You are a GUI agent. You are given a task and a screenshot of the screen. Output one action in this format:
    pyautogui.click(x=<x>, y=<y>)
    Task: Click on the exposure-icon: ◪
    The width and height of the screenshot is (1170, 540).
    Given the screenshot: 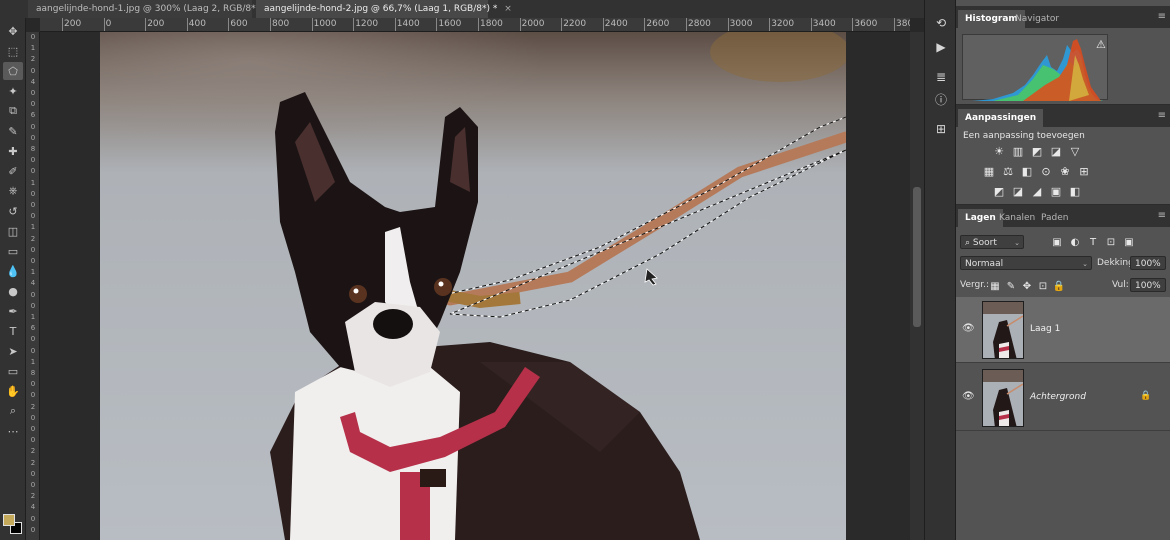 What is the action you would take?
    pyautogui.click(x=1056, y=151)
    